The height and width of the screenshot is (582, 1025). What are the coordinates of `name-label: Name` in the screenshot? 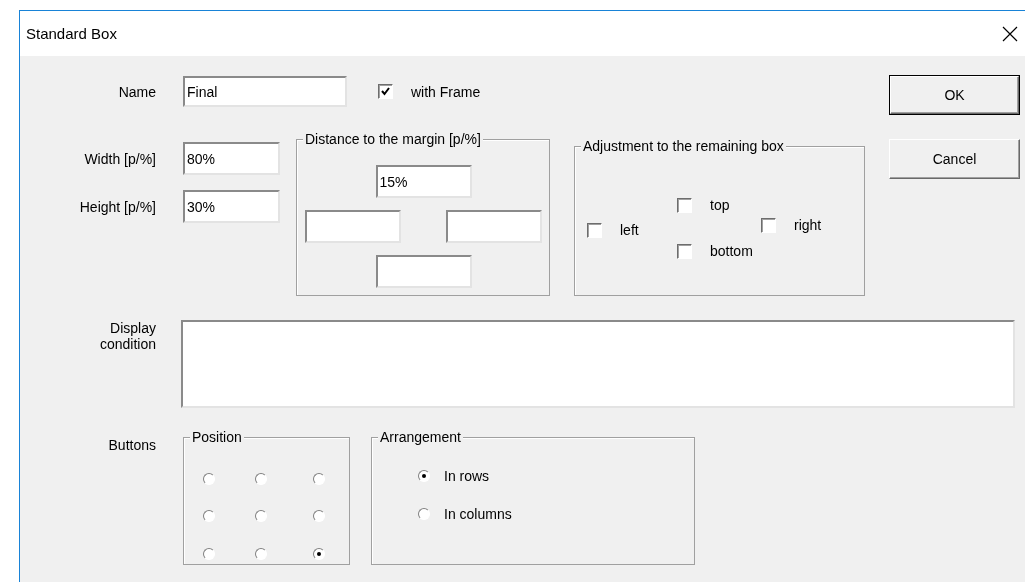 It's located at (136, 91).